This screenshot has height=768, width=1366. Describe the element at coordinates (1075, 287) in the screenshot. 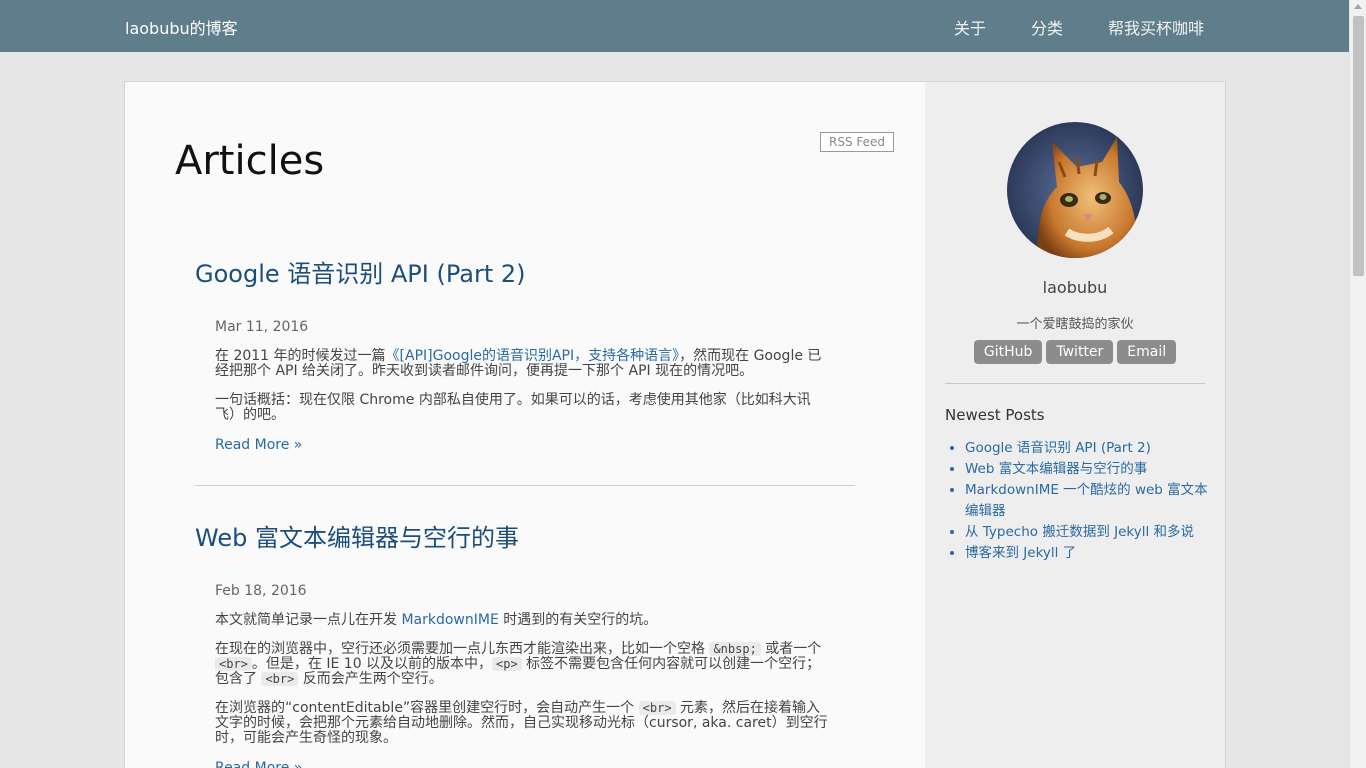

I see `author-name: laobubu` at that location.